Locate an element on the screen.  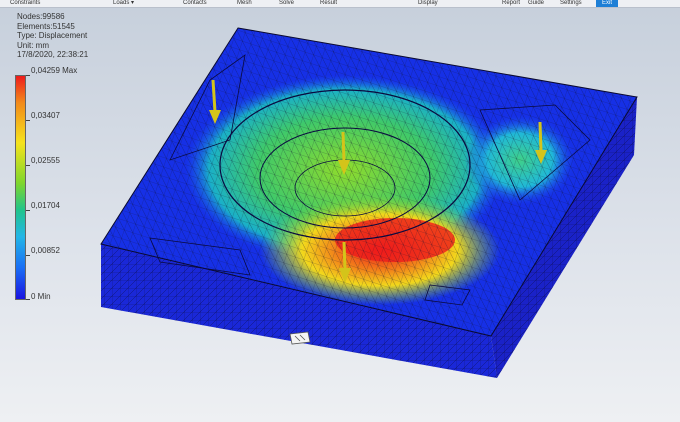
legend-max: 0,04259 Max is located at coordinates (54, 70).